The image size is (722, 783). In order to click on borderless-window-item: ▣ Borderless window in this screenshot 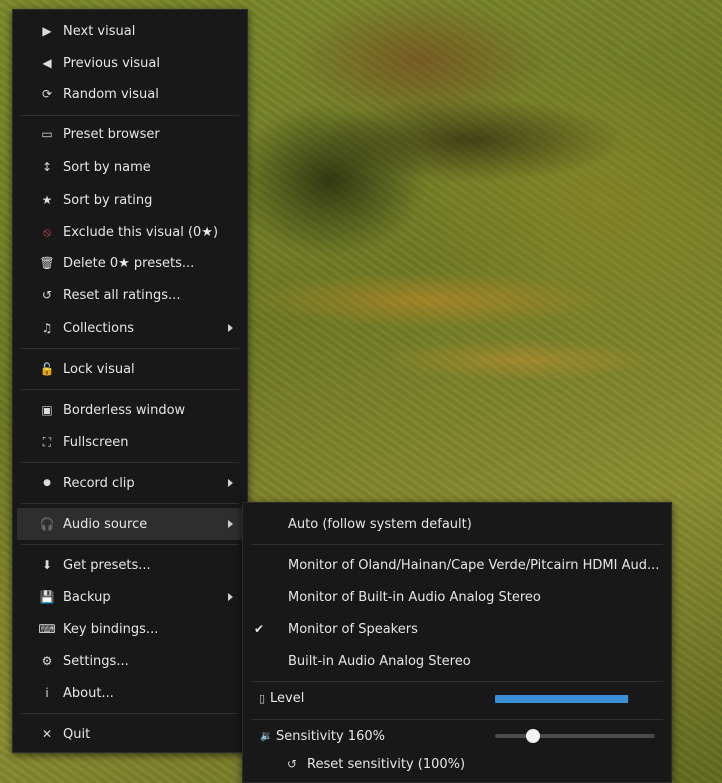, I will do `click(130, 410)`.